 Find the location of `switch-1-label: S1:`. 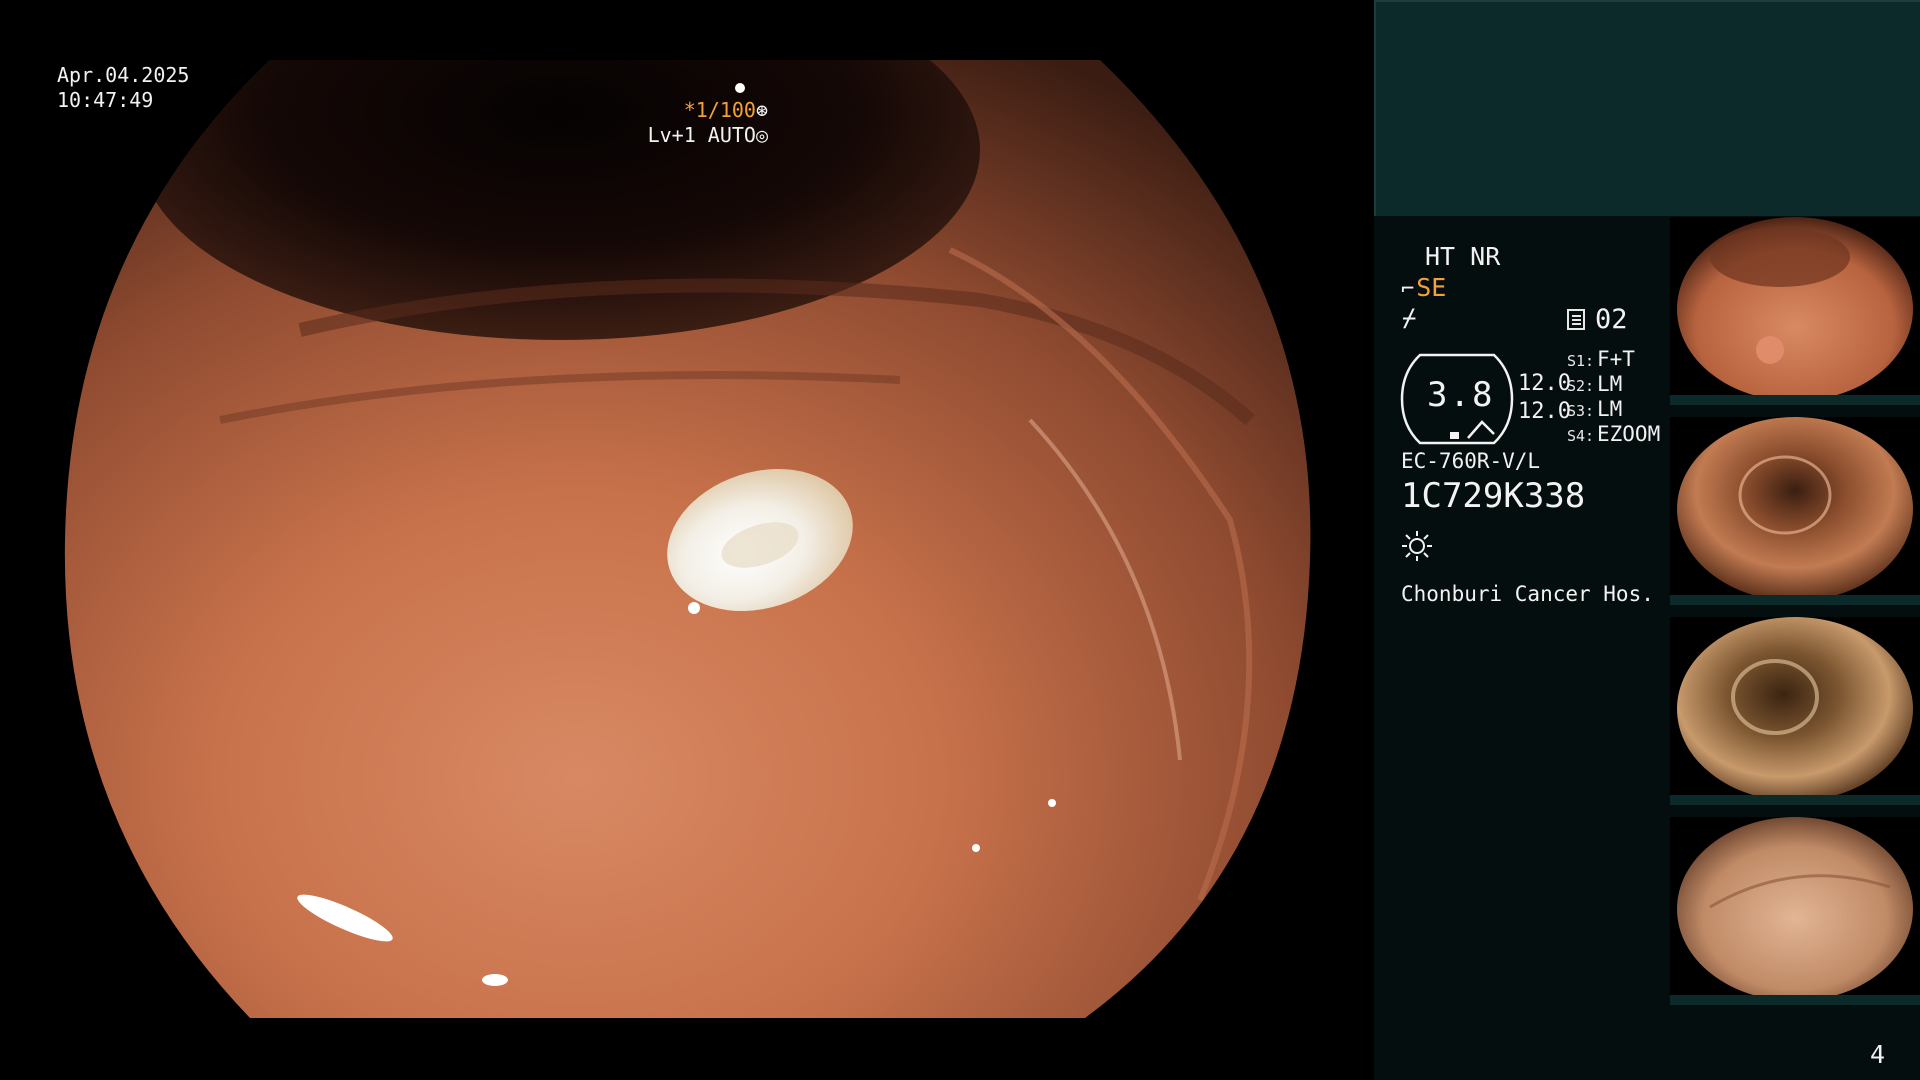

switch-1-label: S1: is located at coordinates (1581, 361).